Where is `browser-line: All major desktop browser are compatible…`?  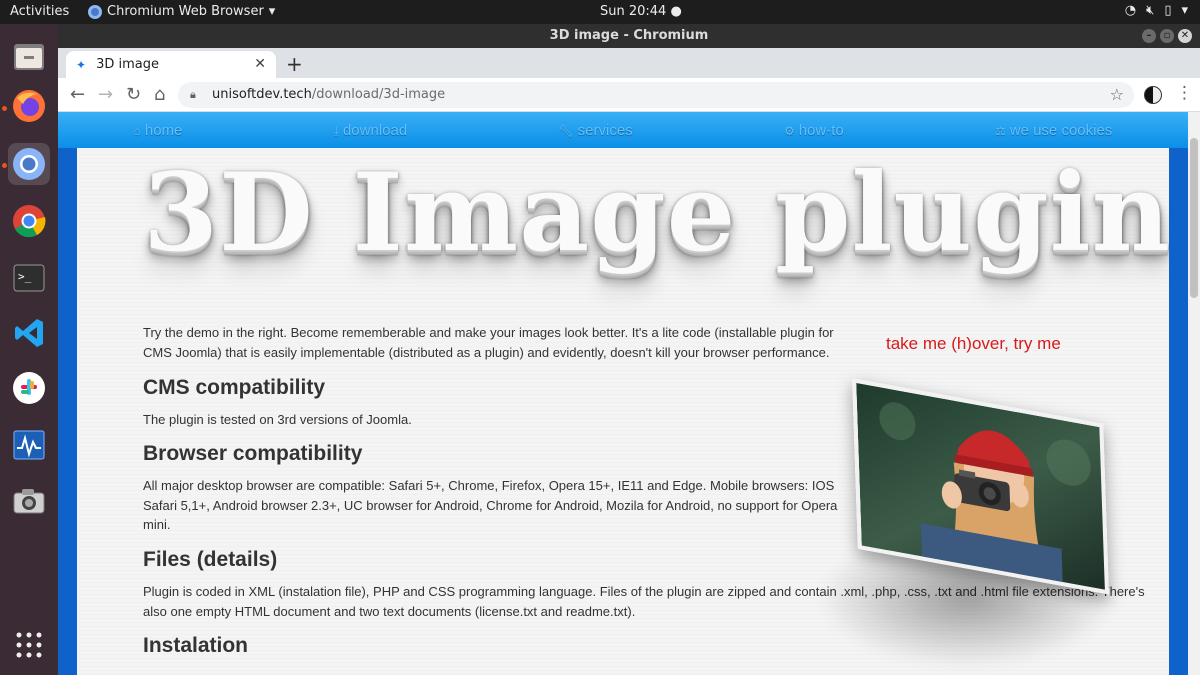
browser-line: All major desktop browser are compatible… is located at coordinates (489, 485).